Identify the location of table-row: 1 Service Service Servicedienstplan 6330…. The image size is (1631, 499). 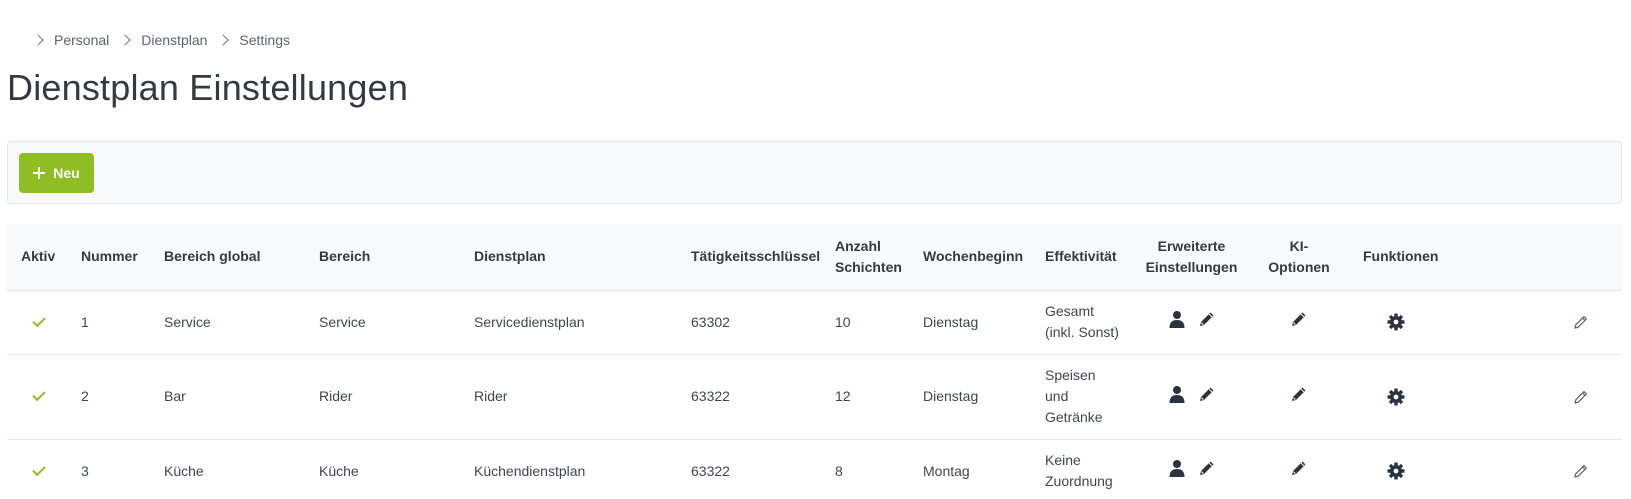
(814, 322).